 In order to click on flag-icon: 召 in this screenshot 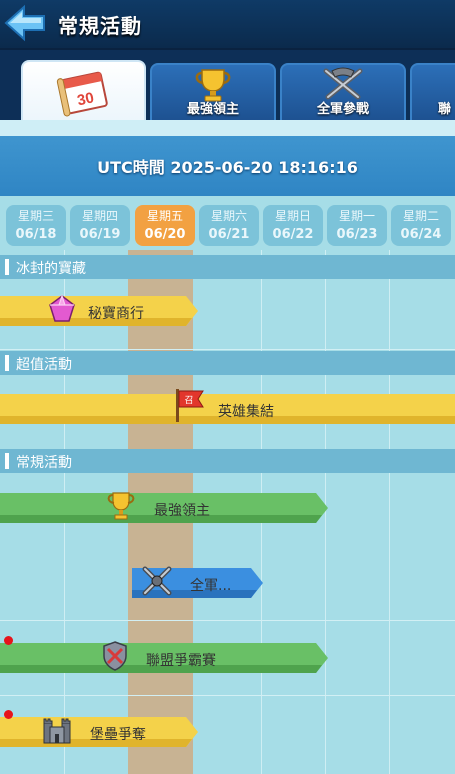, I will do `click(190, 405)`.